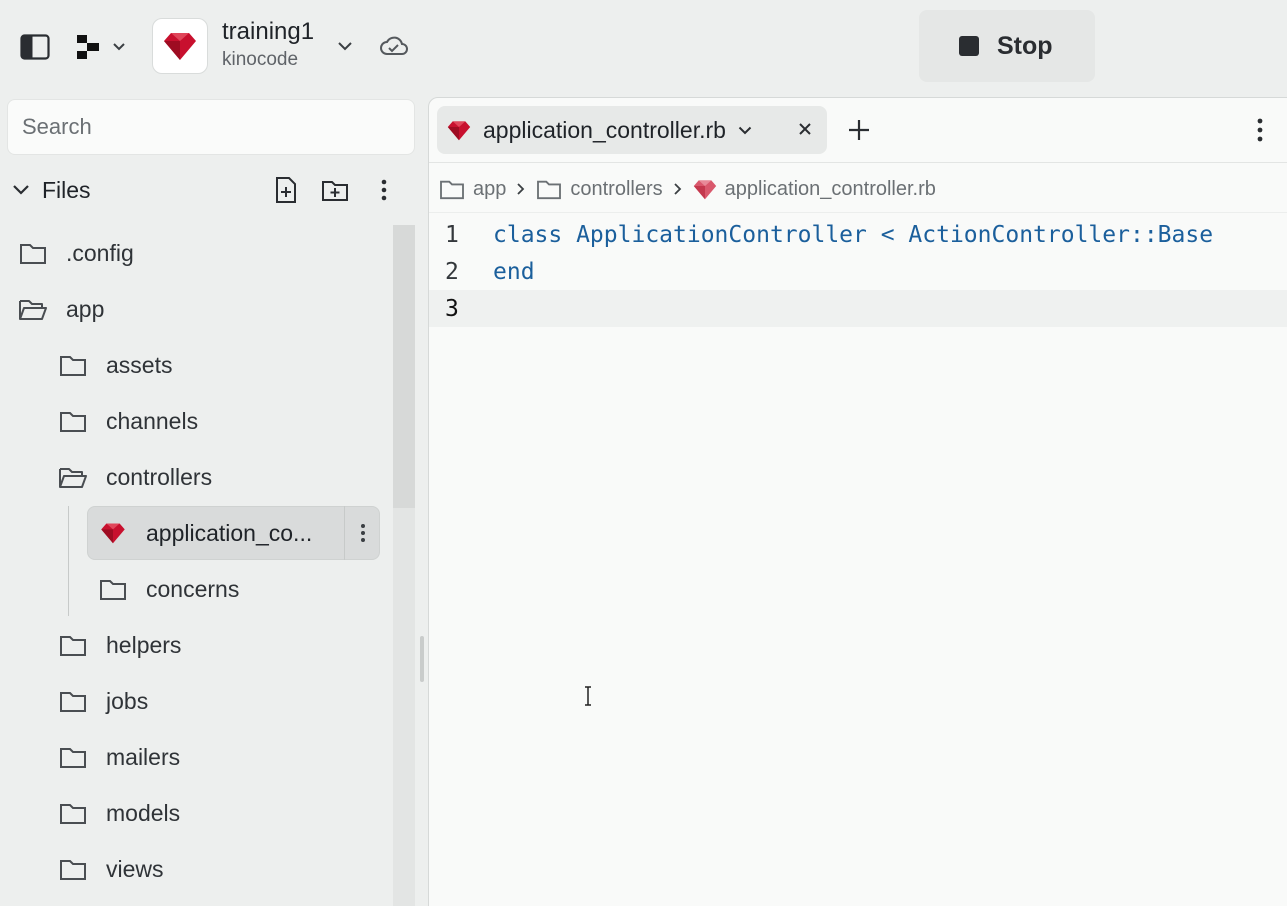  Describe the element at coordinates (1260, 130) in the screenshot. I see `editor-more-icon` at that location.